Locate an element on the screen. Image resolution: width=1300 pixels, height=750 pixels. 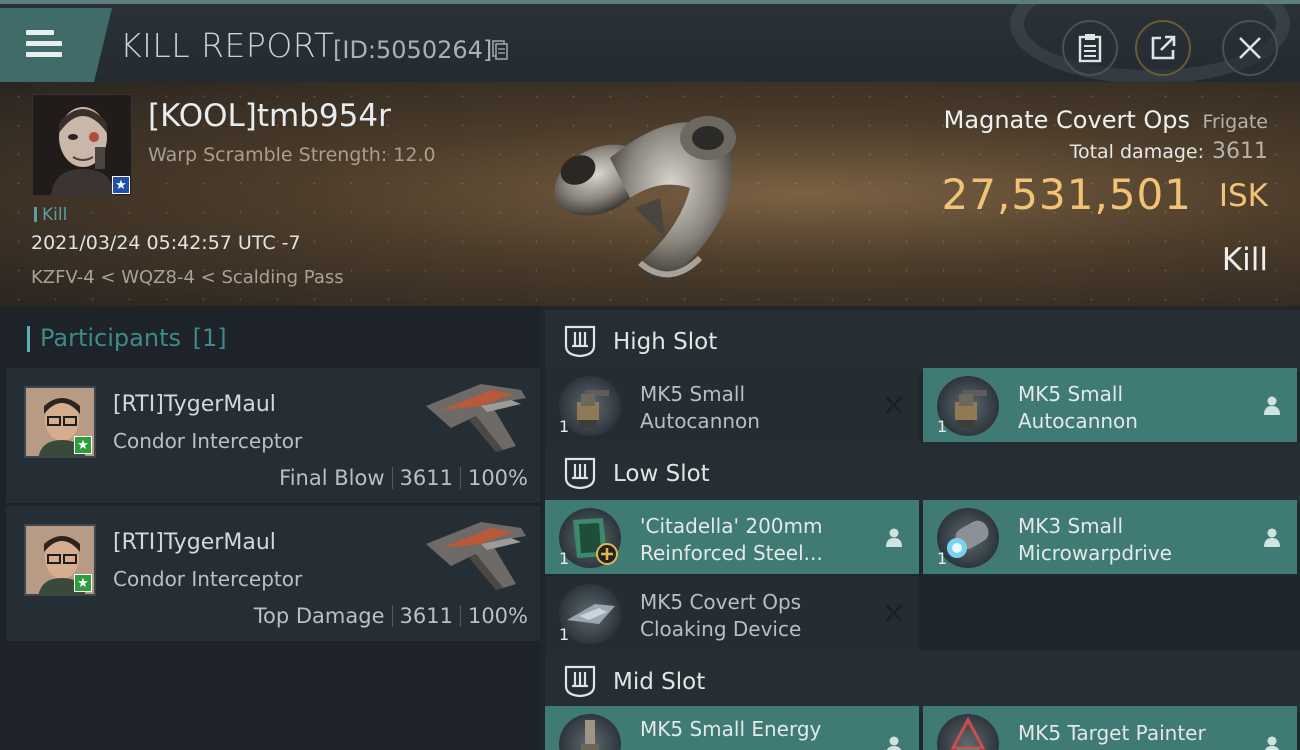
module-item: 1 MK5 Covert Ops Cloaking Device is located at coordinates (732, 613).